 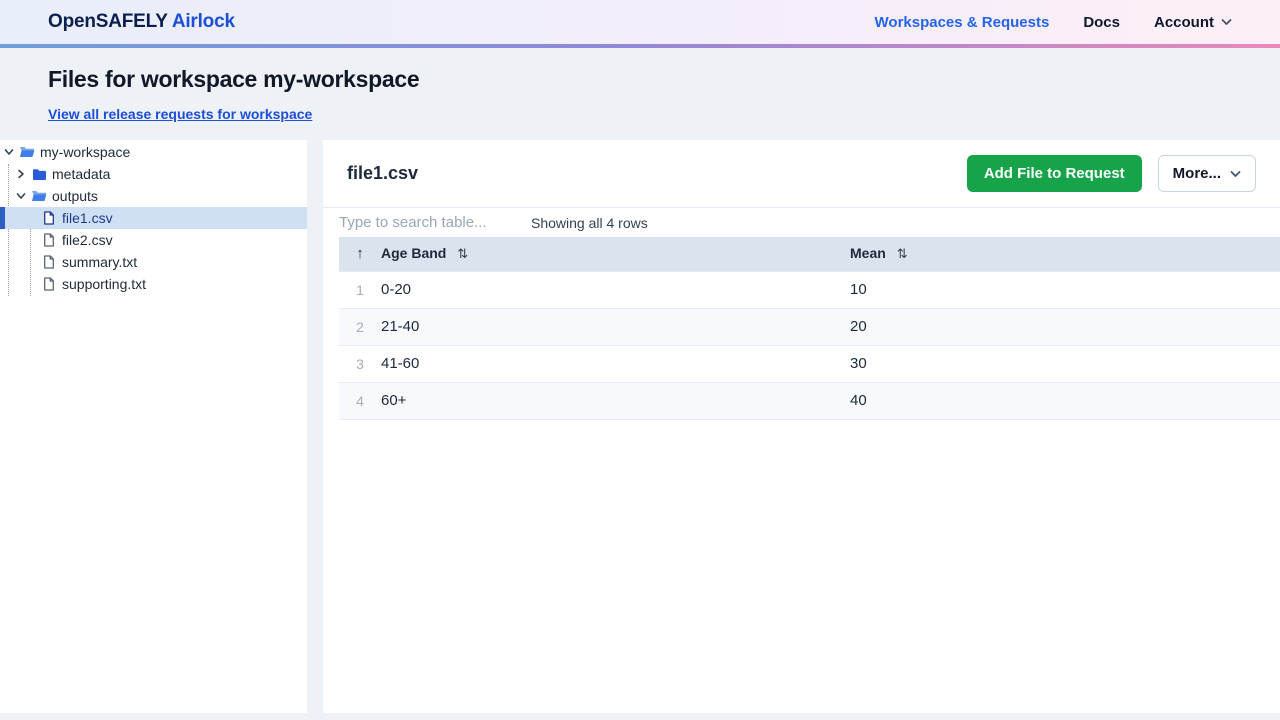 What do you see at coordinates (801, 222) in the screenshot?
I see `table-toolbar: Showing all 4 rows` at bounding box center [801, 222].